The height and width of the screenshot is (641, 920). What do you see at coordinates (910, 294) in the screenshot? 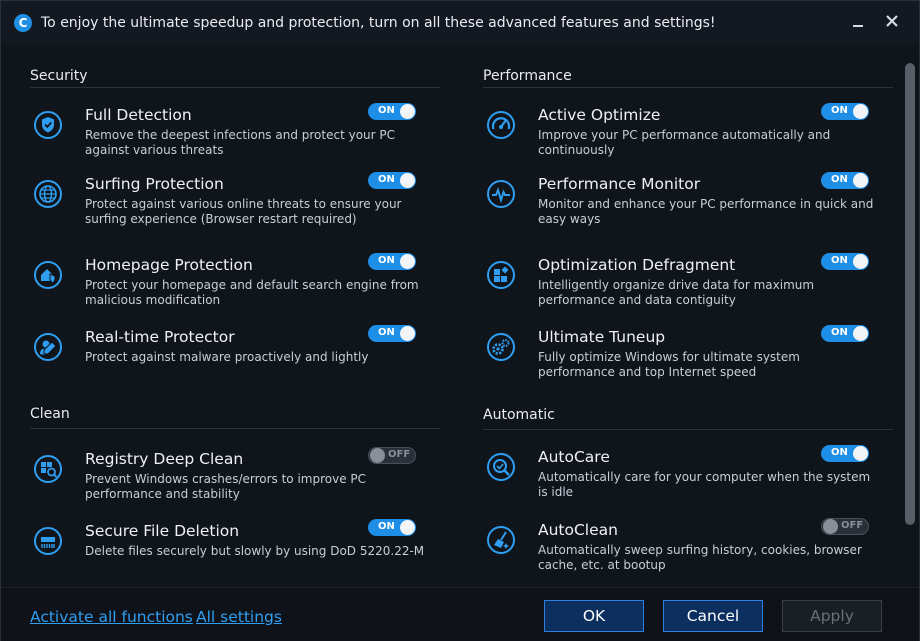
I see `vertical-scrollbar` at bounding box center [910, 294].